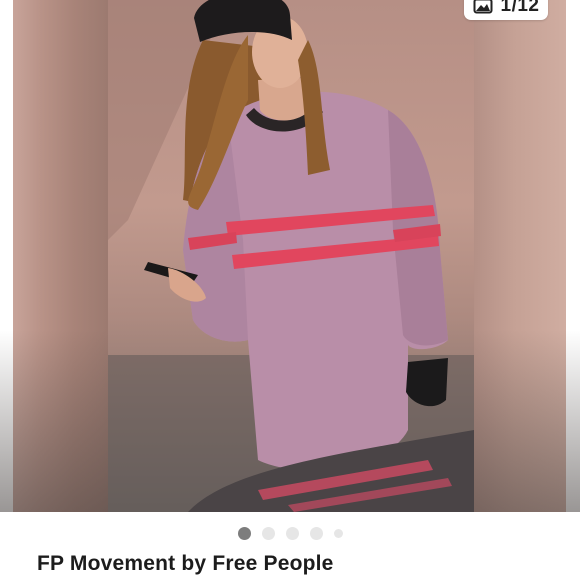  What do you see at coordinates (520, 8) in the screenshot?
I see `photo-counter-text: 1/12` at bounding box center [520, 8].